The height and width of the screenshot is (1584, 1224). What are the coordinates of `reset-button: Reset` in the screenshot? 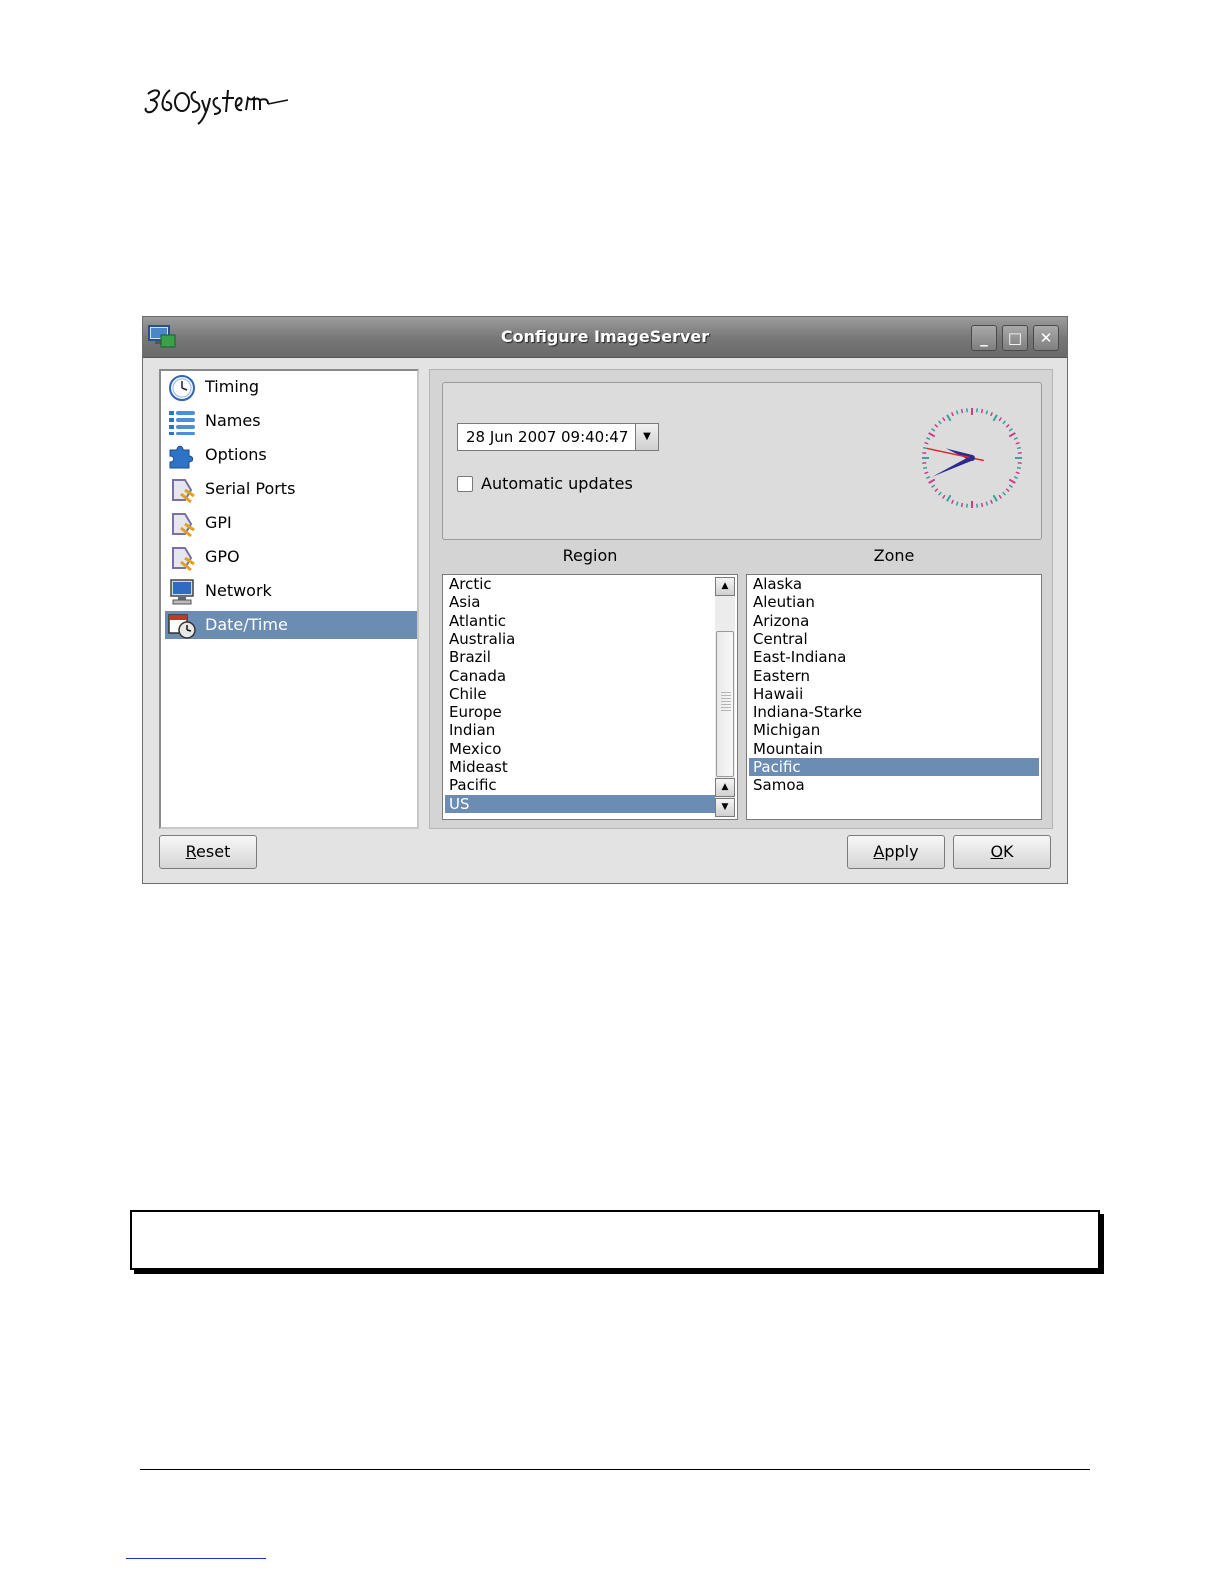 It's located at (208, 852).